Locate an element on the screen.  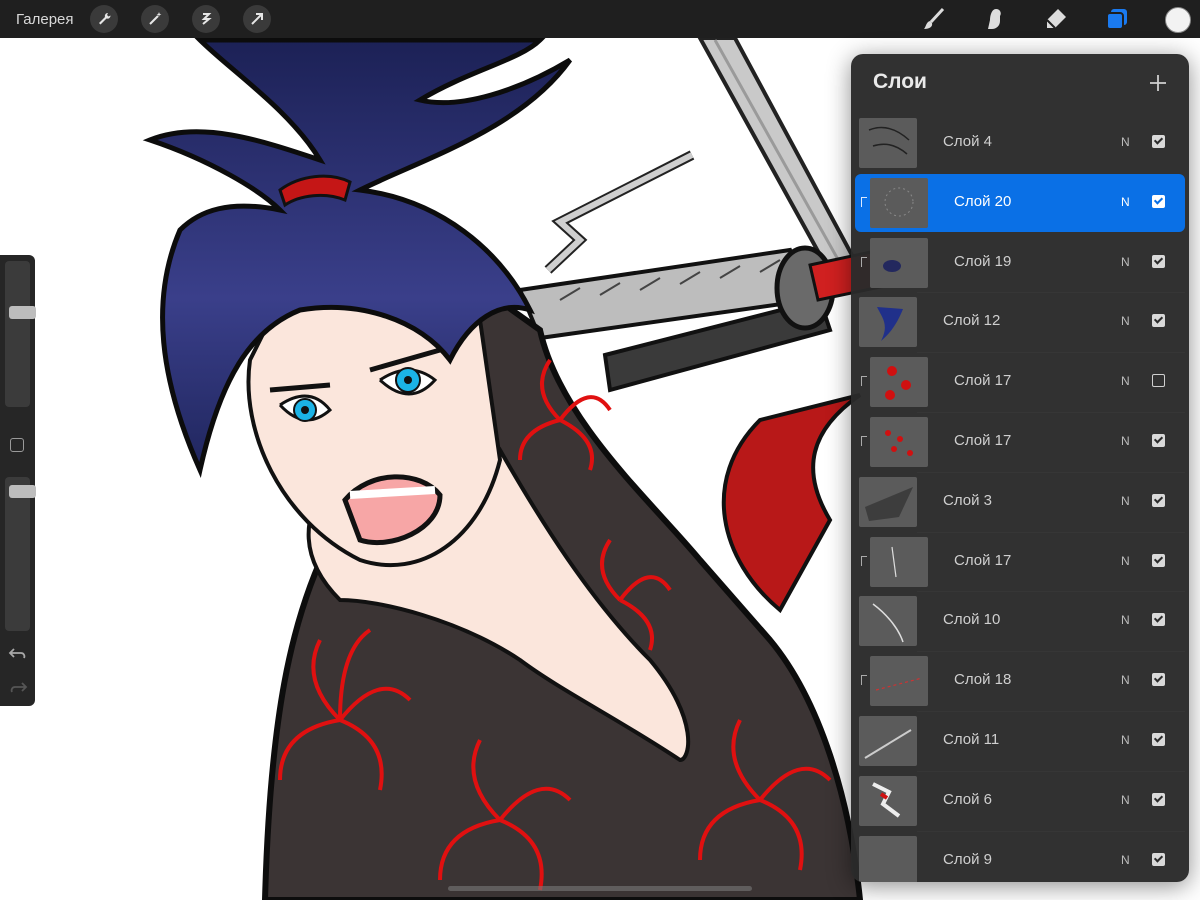
eraser-icon is located at coordinates (1056, 19).